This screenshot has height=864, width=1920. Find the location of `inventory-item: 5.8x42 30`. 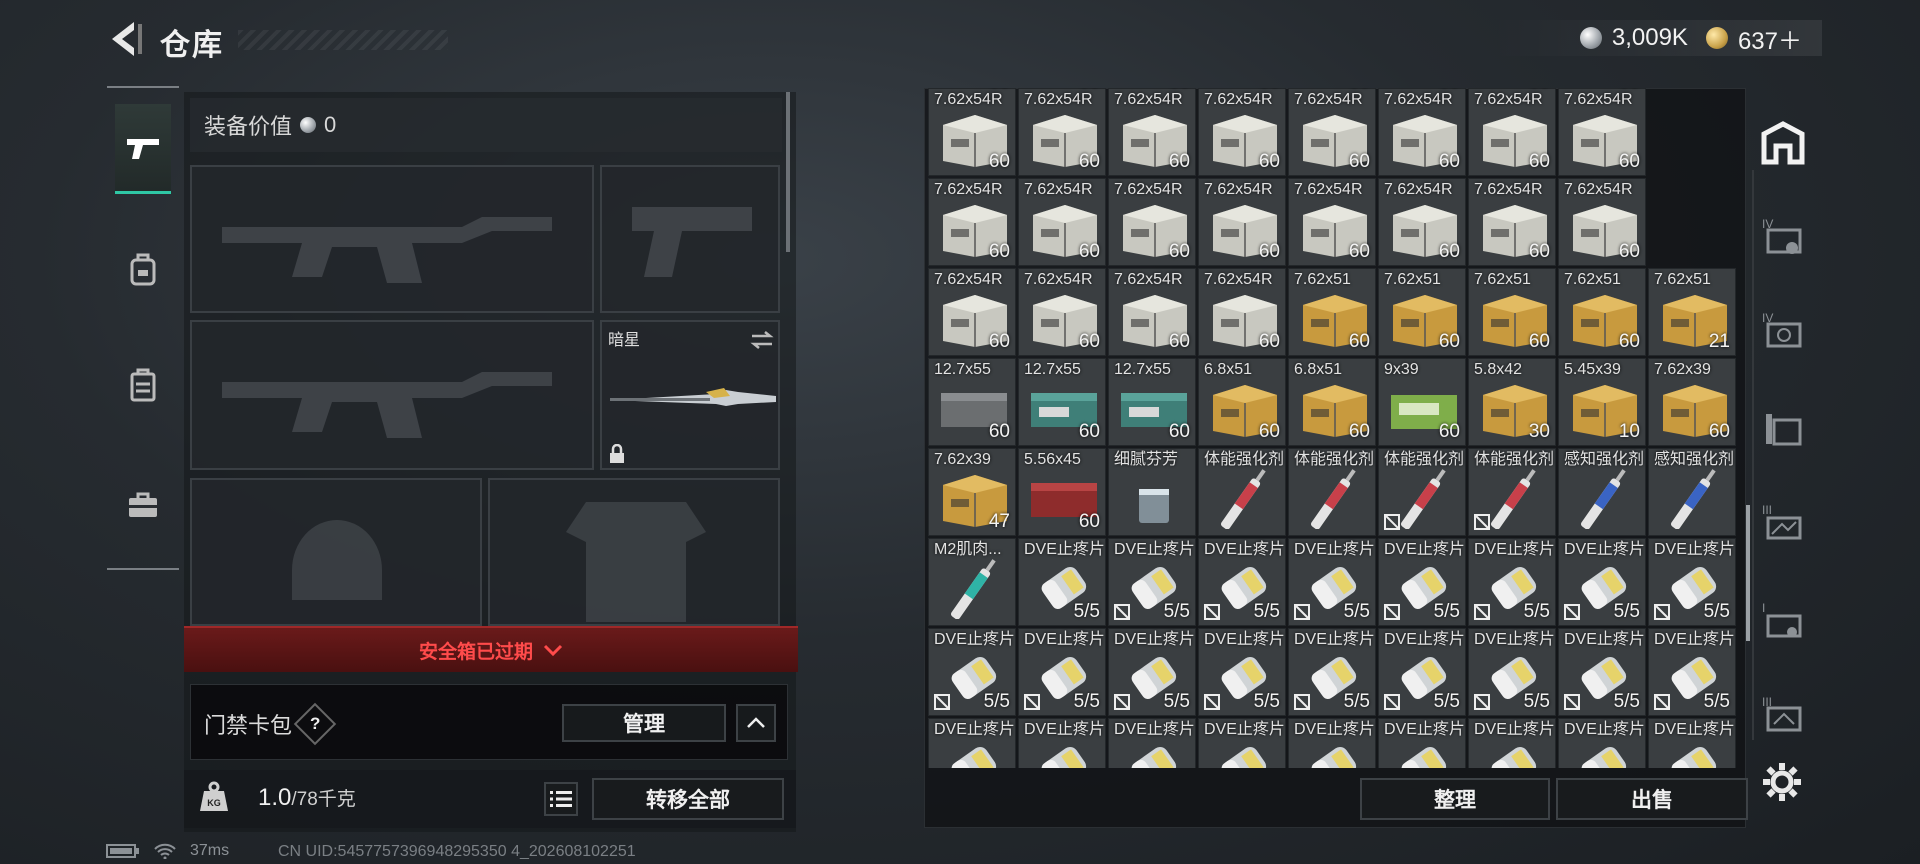

inventory-item: 5.8x42 30 is located at coordinates (1512, 402).